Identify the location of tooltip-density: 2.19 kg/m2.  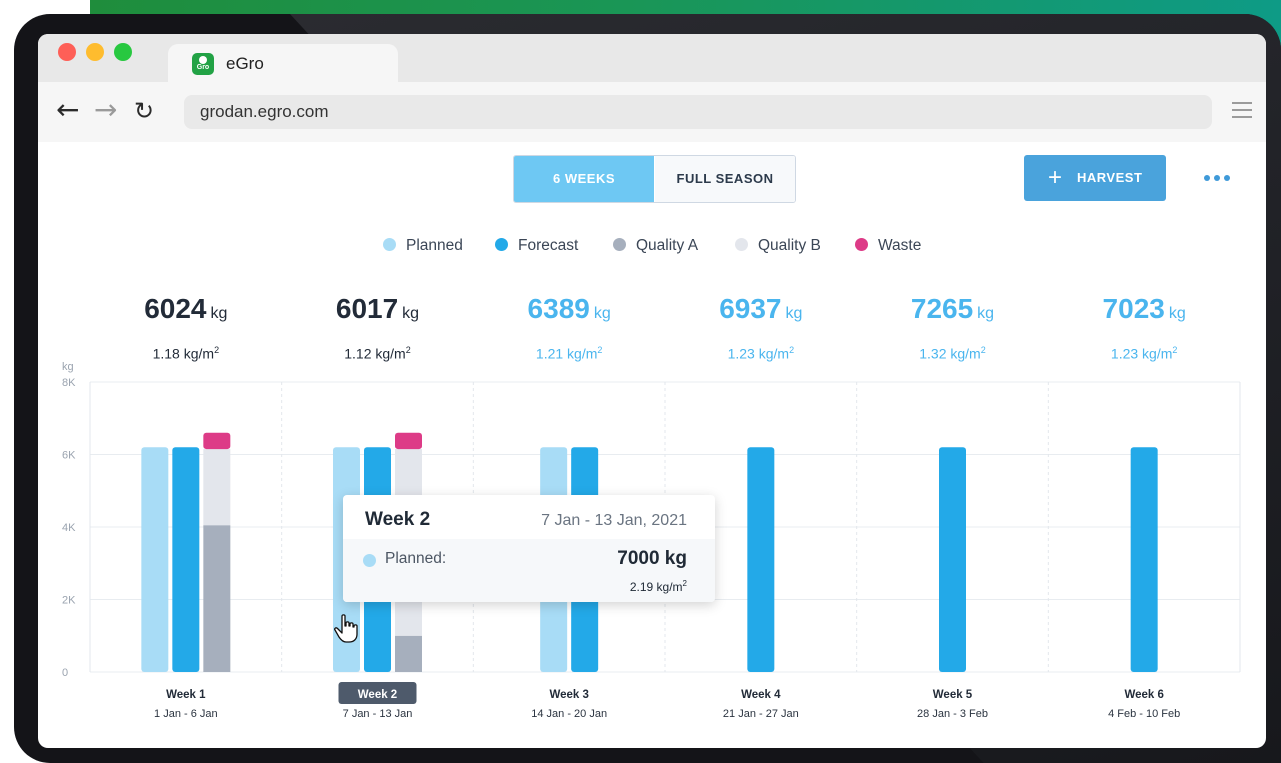
(658, 586).